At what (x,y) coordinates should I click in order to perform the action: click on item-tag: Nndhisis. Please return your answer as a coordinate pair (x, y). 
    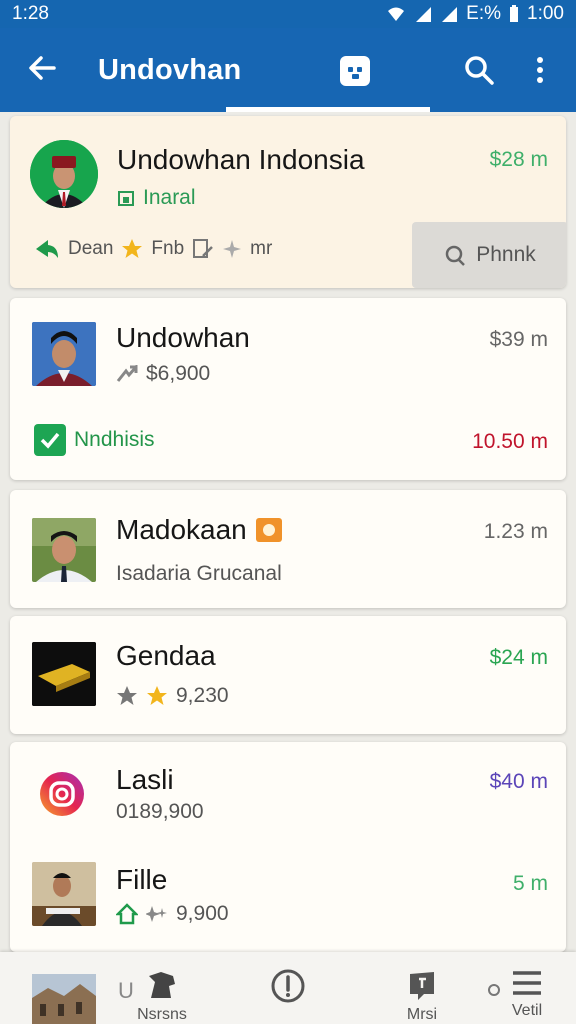
    Looking at the image, I should click on (114, 439).